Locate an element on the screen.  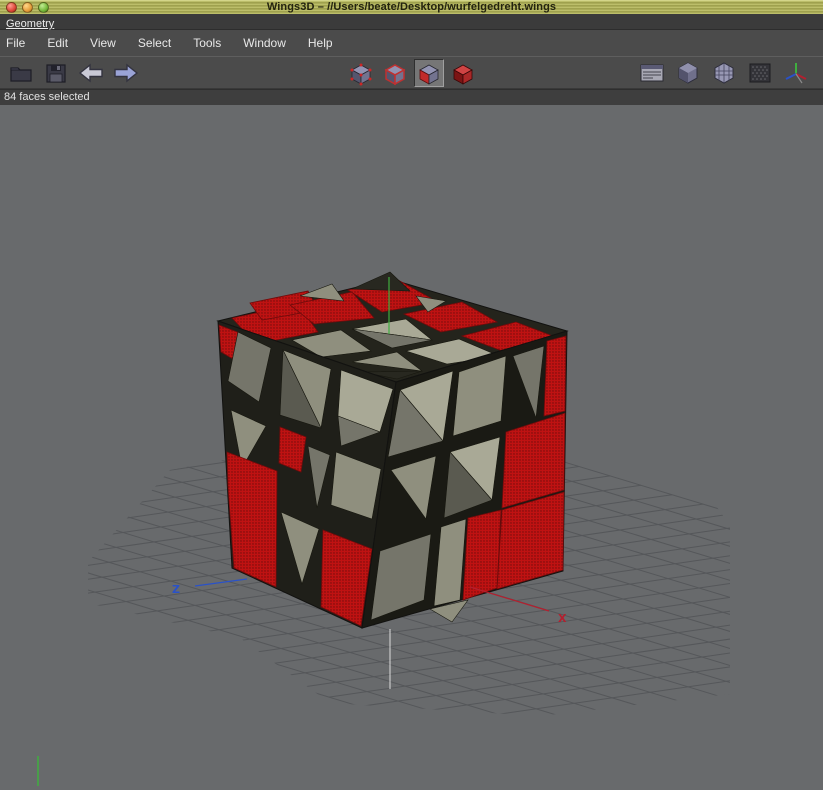
traffic-lights is located at coordinates (27, 7).